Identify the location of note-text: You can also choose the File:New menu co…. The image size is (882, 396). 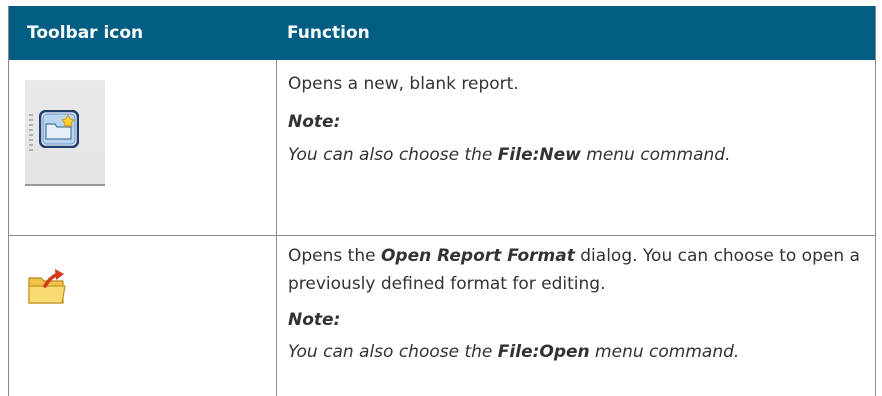
(509, 155).